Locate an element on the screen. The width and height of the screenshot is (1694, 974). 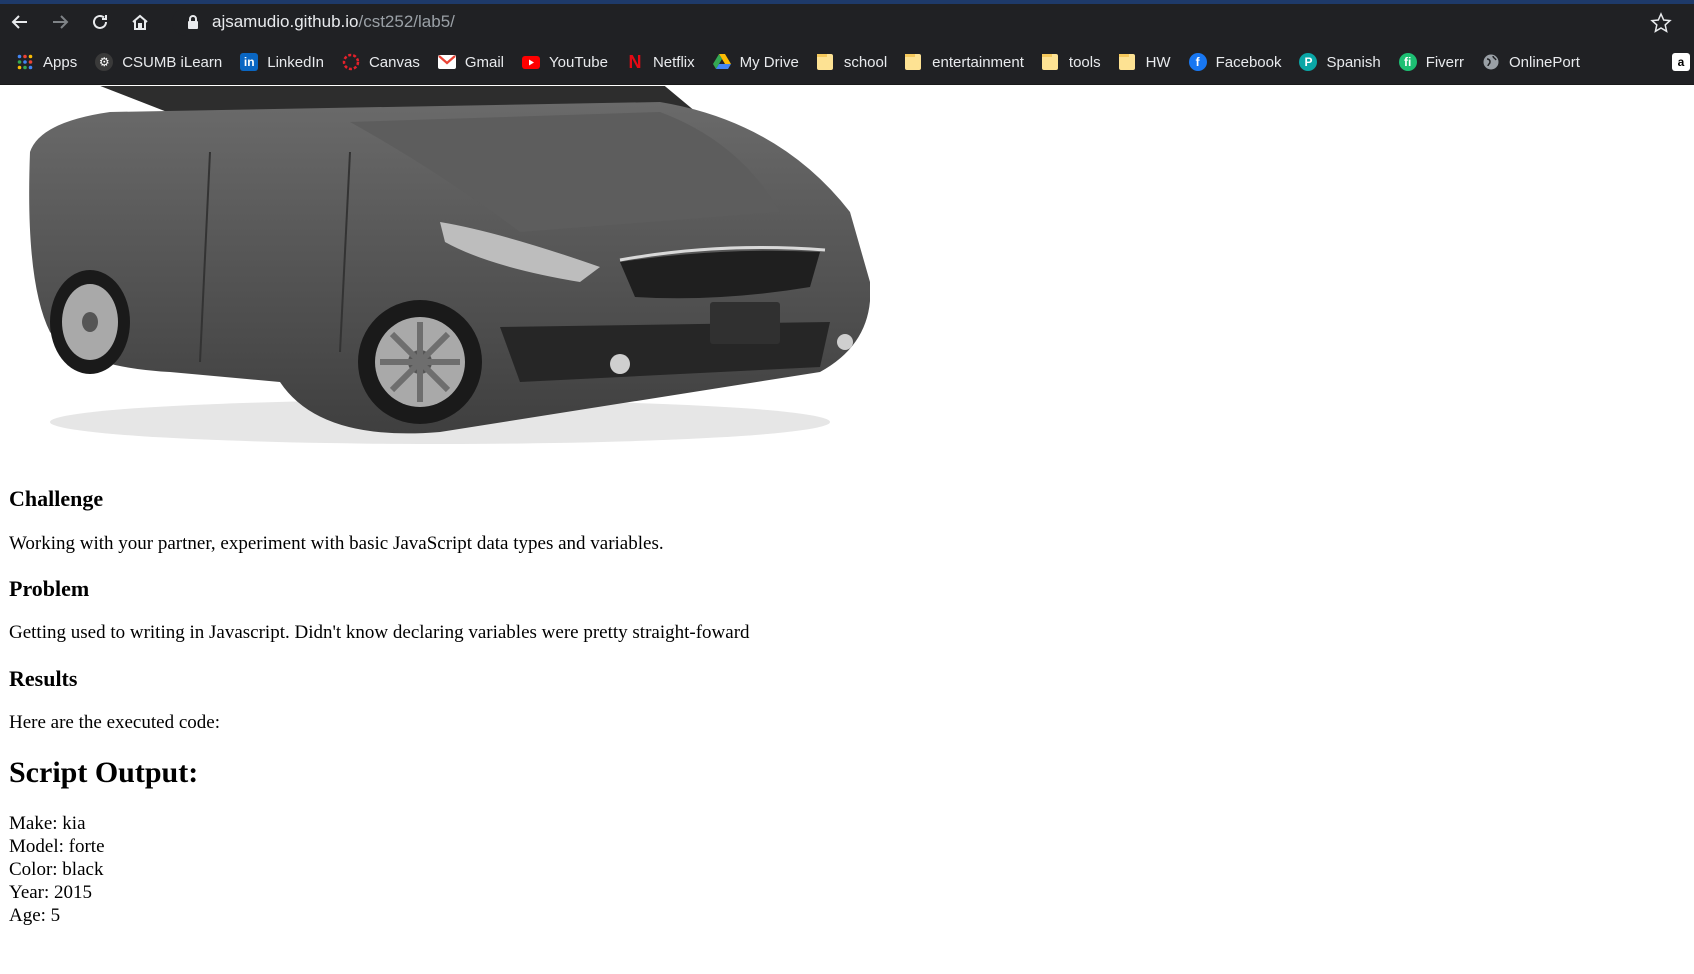
bookmark-netflix: N Netflix is located at coordinates (660, 62).